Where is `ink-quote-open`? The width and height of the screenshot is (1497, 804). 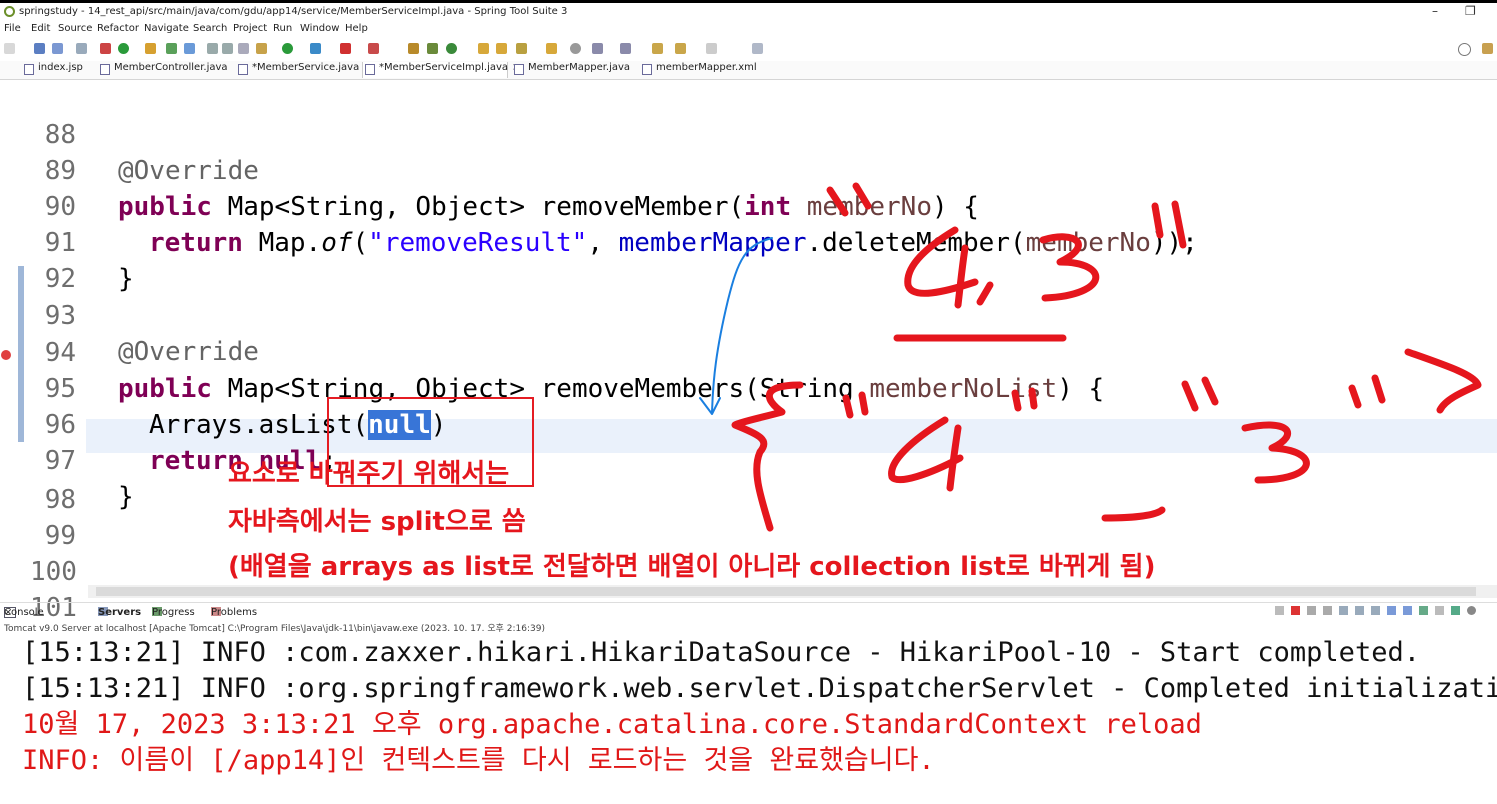
ink-quote-open is located at coordinates (849, 199).